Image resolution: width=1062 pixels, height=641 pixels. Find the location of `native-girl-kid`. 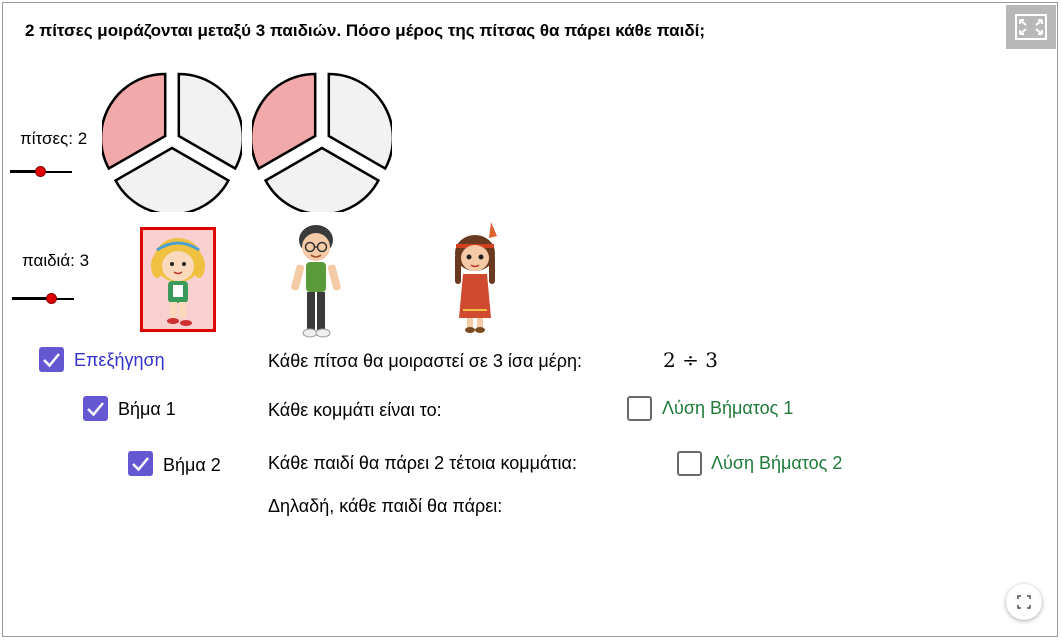

native-girl-kid is located at coordinates (477, 277).